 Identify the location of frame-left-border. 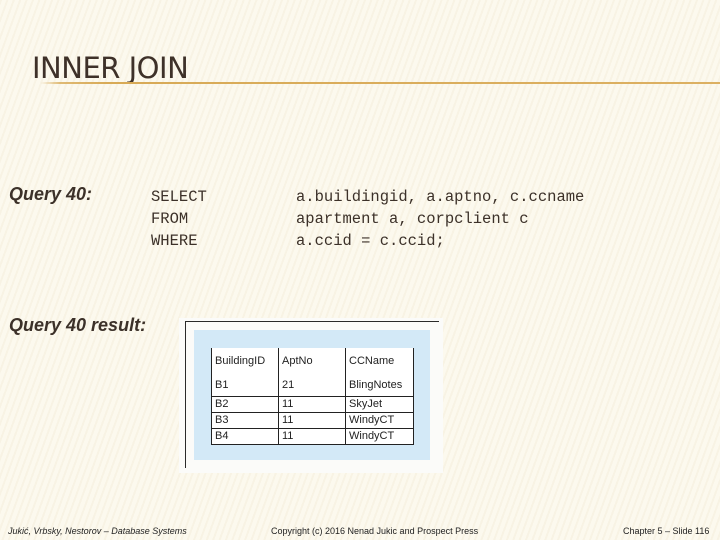
(185, 394).